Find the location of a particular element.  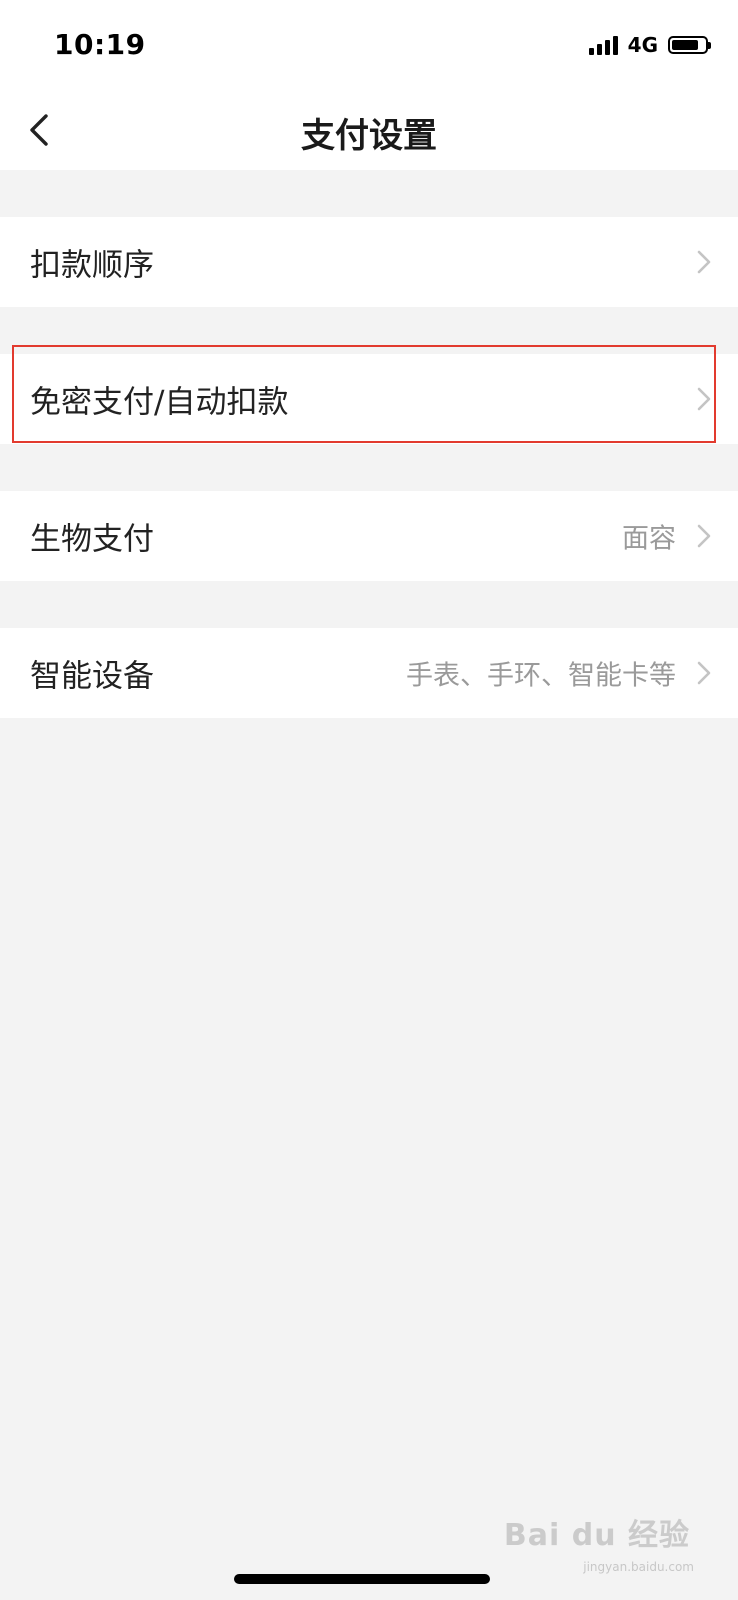

settings-item-smart-devices: 智能设备 手表、手环、智能卡等 is located at coordinates (369, 673).